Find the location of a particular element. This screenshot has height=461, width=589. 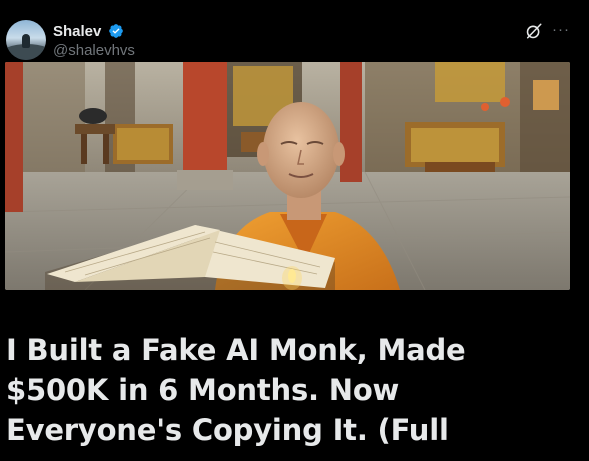

post-header: Shalev @shalevhvs ··· is located at coordinates (294, 31).